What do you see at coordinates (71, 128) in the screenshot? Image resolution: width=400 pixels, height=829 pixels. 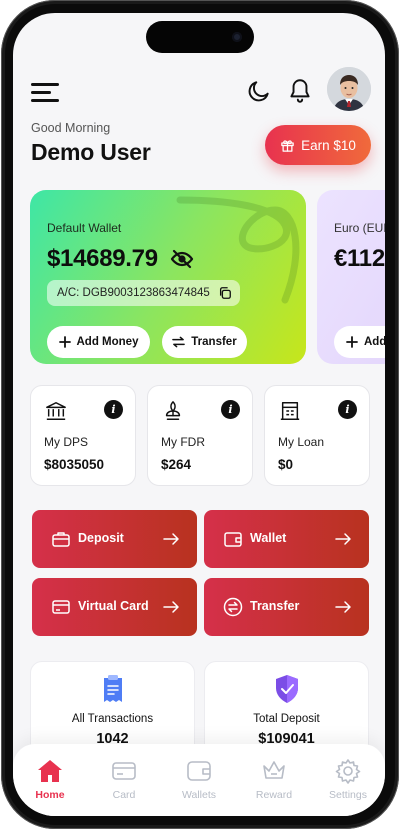 I see `greeting-text: Good Morning` at bounding box center [71, 128].